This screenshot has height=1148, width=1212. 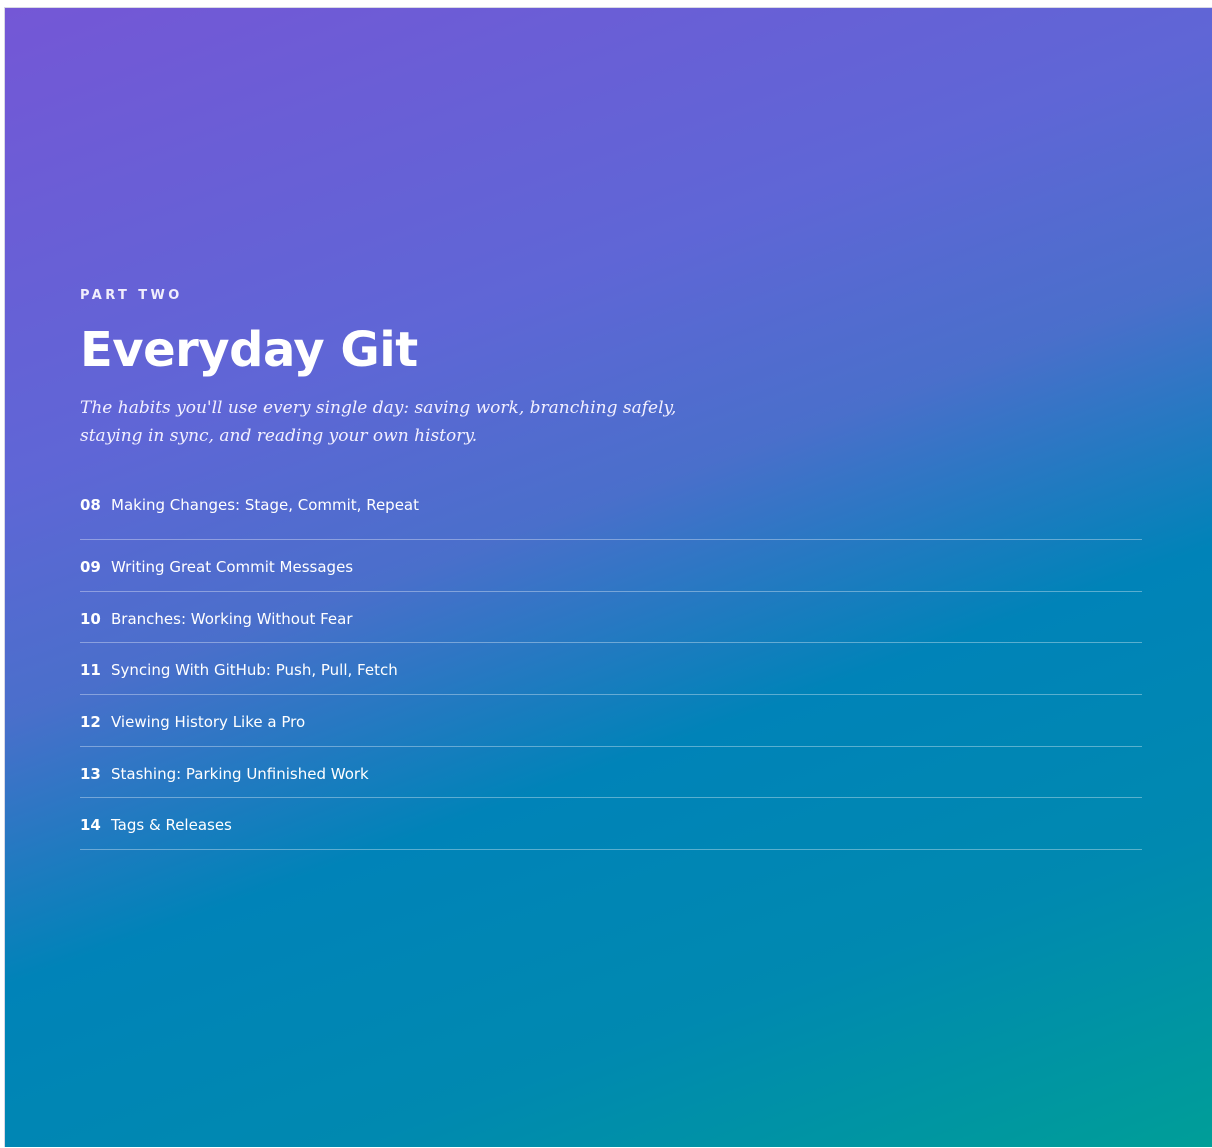 What do you see at coordinates (240, 773) in the screenshot?
I see `chapter-title: Stashing: Parking Unfinished Work` at bounding box center [240, 773].